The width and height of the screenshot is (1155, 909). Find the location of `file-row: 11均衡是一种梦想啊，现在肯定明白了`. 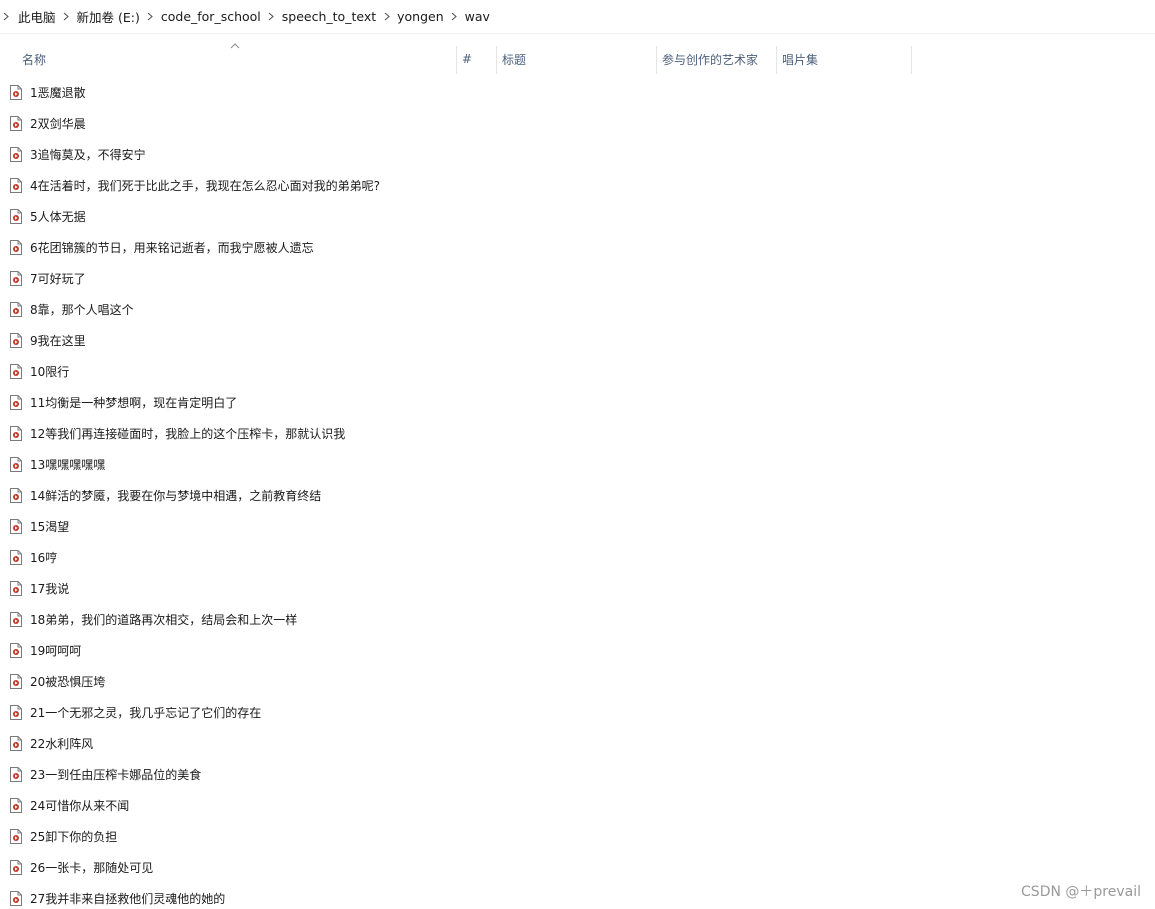

file-row: 11均衡是一种梦想啊，现在肯定明白了 is located at coordinates (232, 402).